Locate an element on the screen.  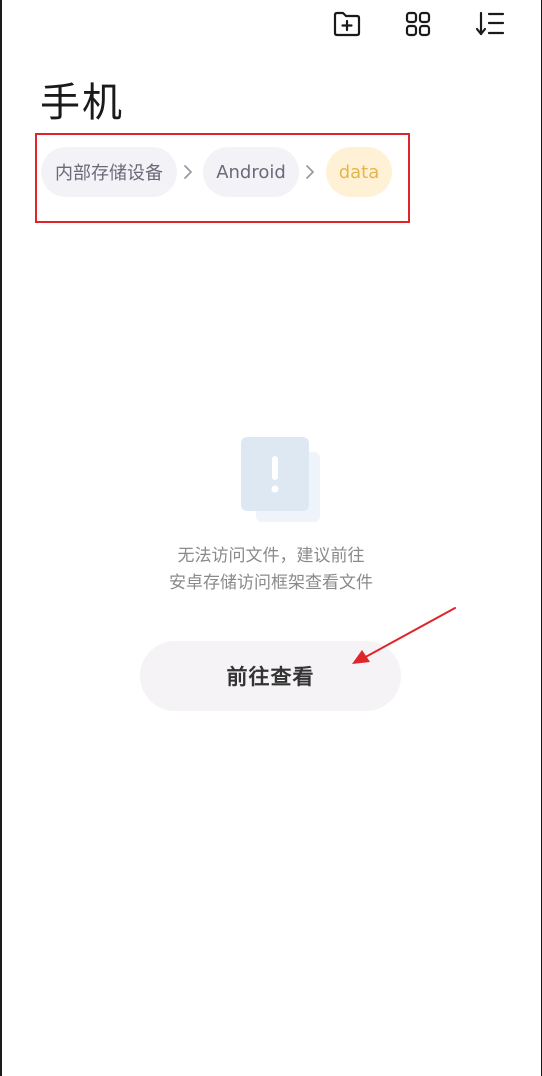
empty-state-message-line1: 无法访问文件，建议前往 is located at coordinates (271, 556).